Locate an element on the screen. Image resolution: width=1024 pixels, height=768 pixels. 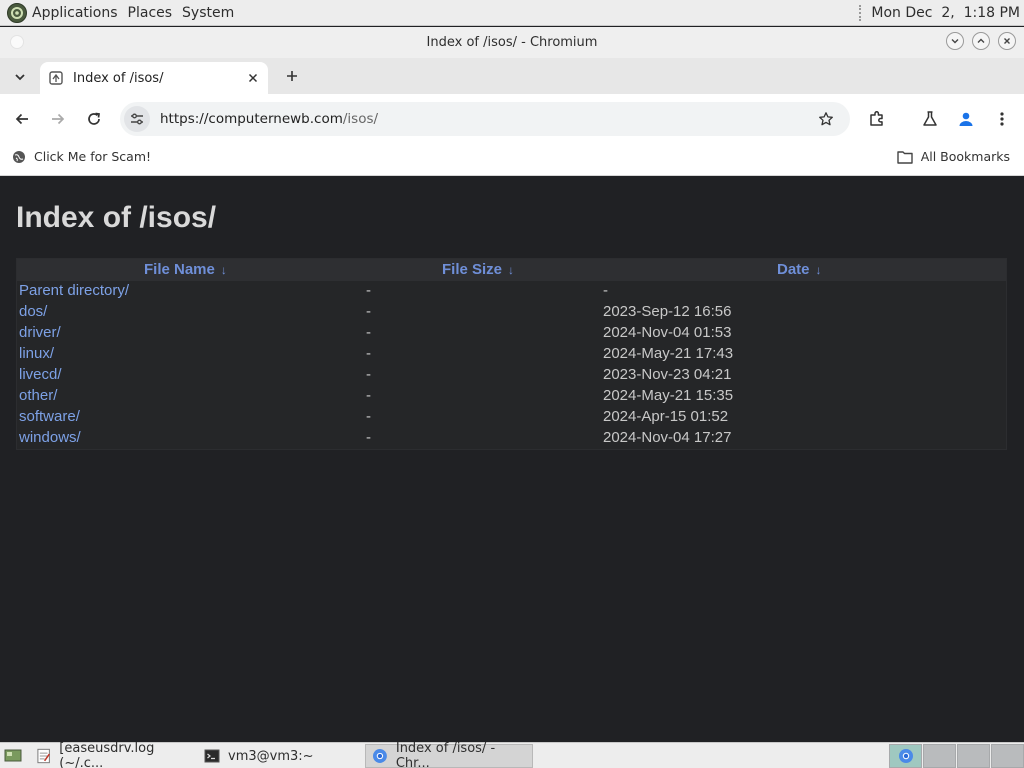
window-menu-dot is located at coordinates (17, 42).